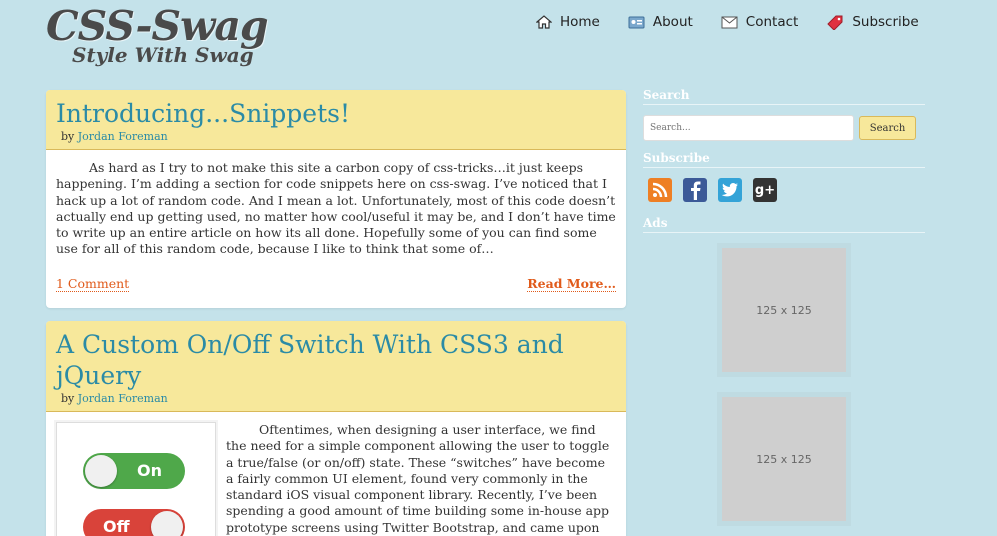 Image resolution: width=997 pixels, height=536 pixels. I want to click on off-switch: Off, so click(134, 522).